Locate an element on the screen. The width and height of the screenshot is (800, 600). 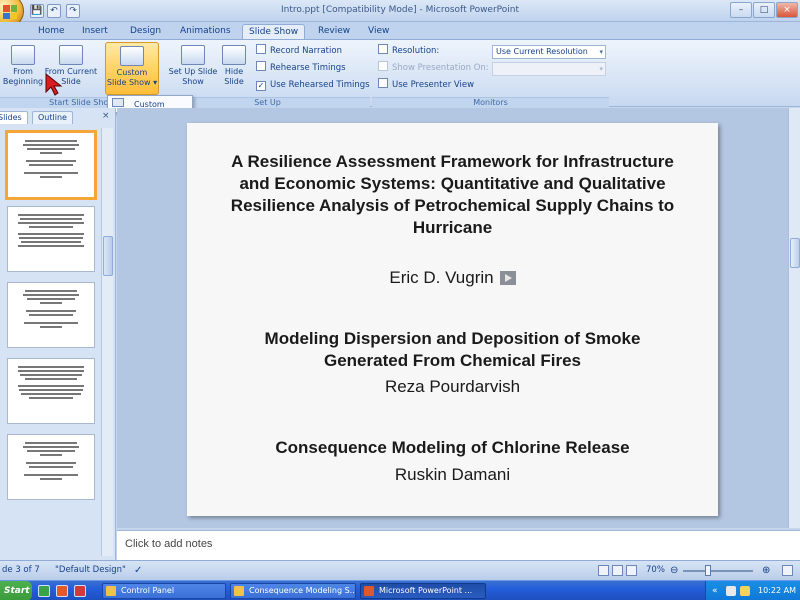
folder-icon is located at coordinates (239, 591).